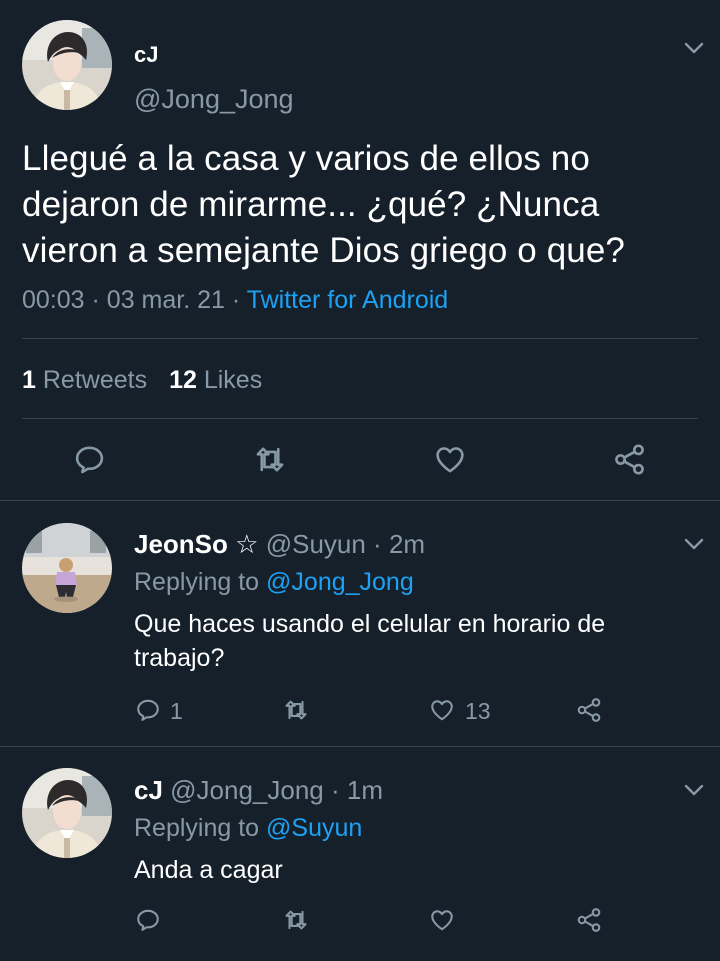 The image size is (720, 961). I want to click on retweets-label: Retweets, so click(95, 380).